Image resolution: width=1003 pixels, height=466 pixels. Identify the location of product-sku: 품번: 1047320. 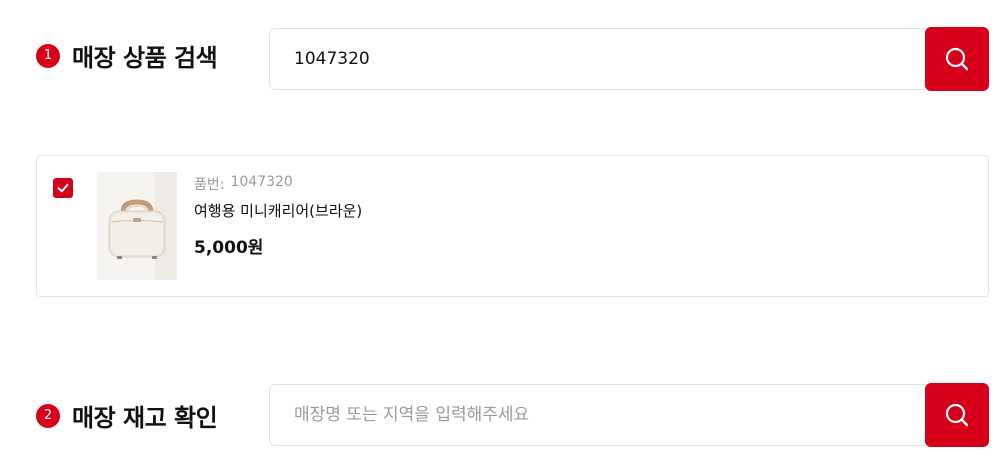
(278, 184).